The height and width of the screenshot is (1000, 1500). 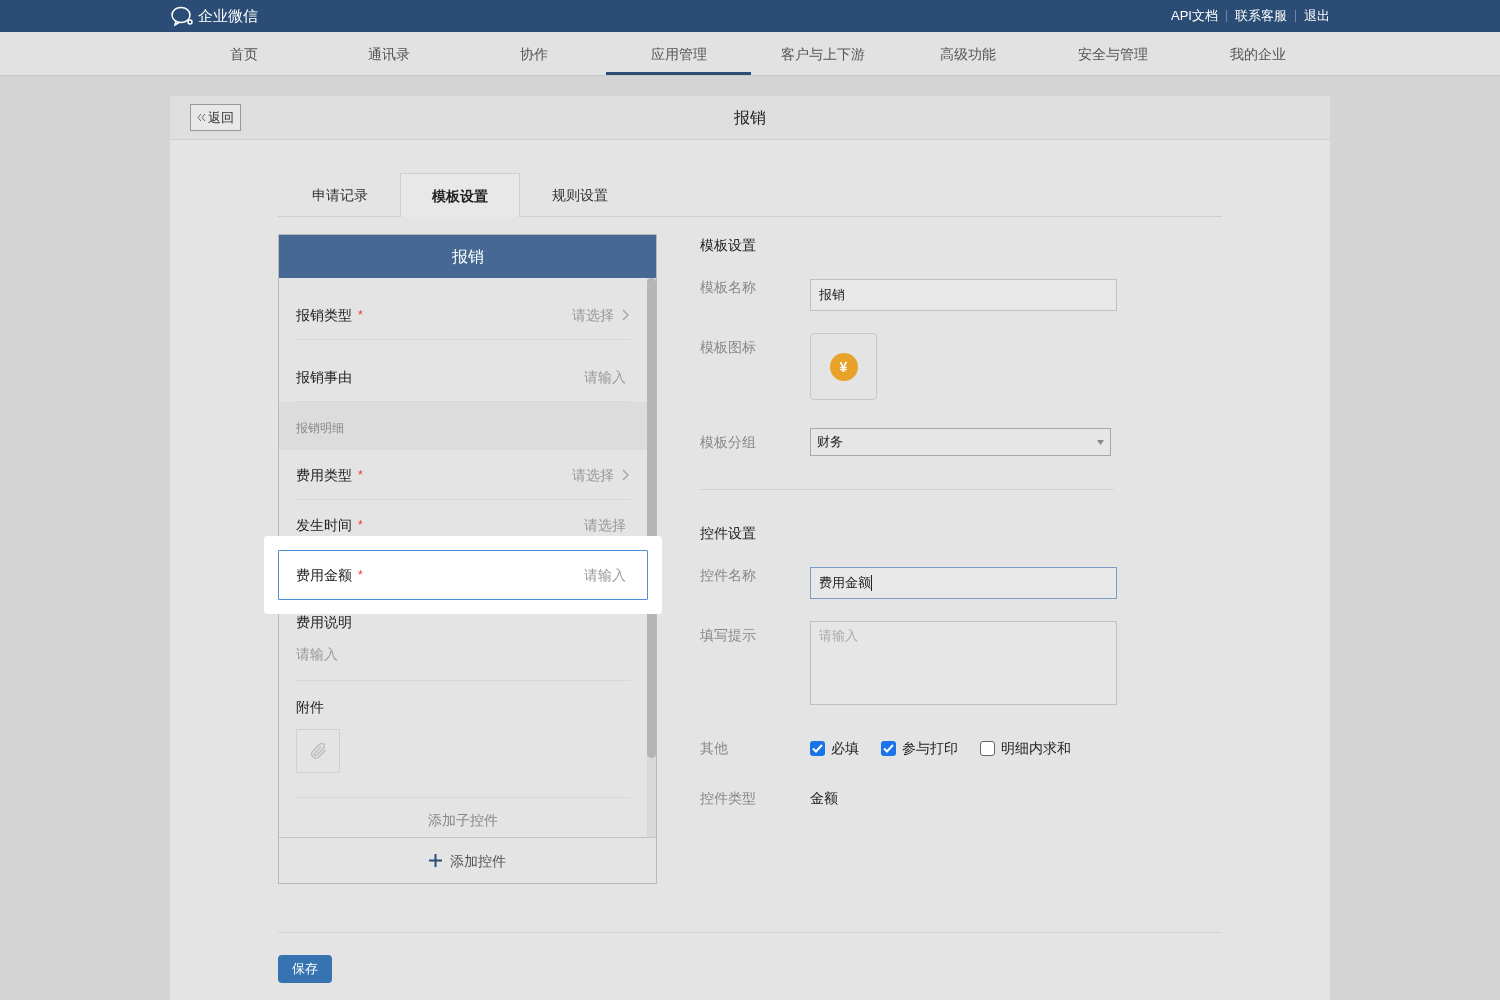 I want to click on tab: 模板设置, so click(x=460, y=195).